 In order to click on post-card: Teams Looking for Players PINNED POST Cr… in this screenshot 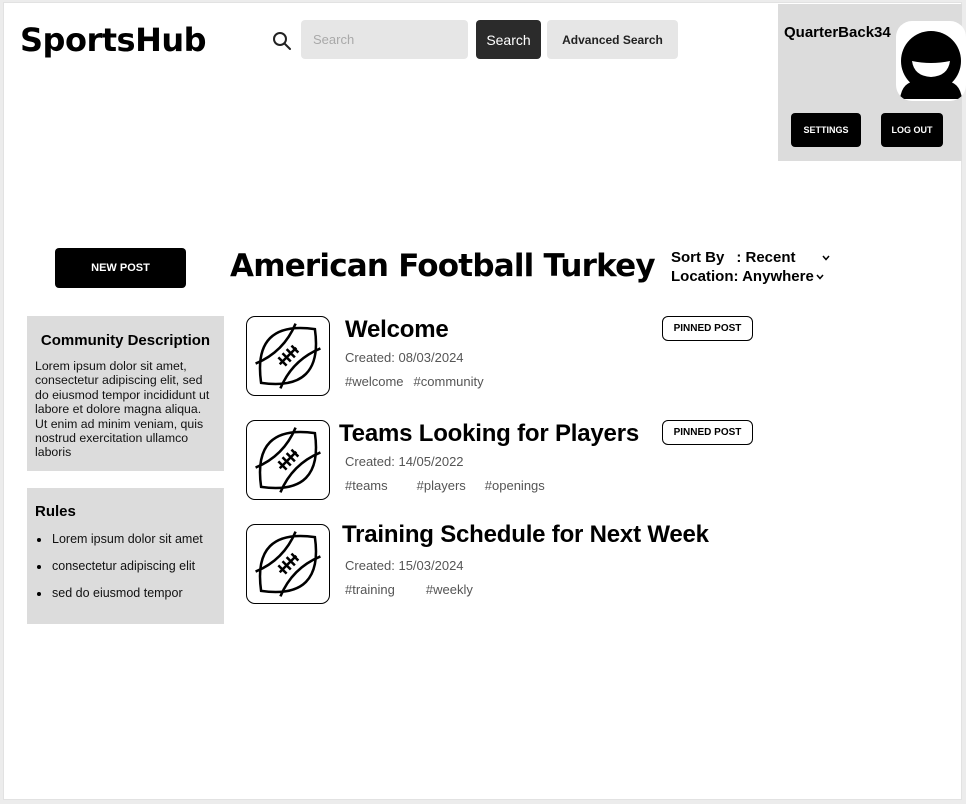, I will do `click(526, 462)`.